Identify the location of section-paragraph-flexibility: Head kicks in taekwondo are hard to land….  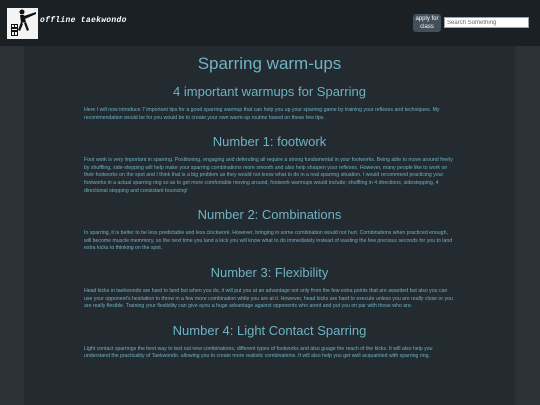
(268, 298).